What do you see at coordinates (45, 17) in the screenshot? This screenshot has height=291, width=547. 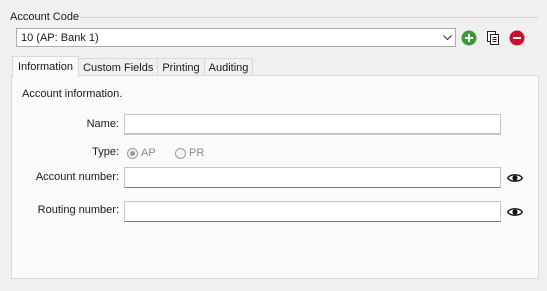 I see `group-label: Account Code` at bounding box center [45, 17].